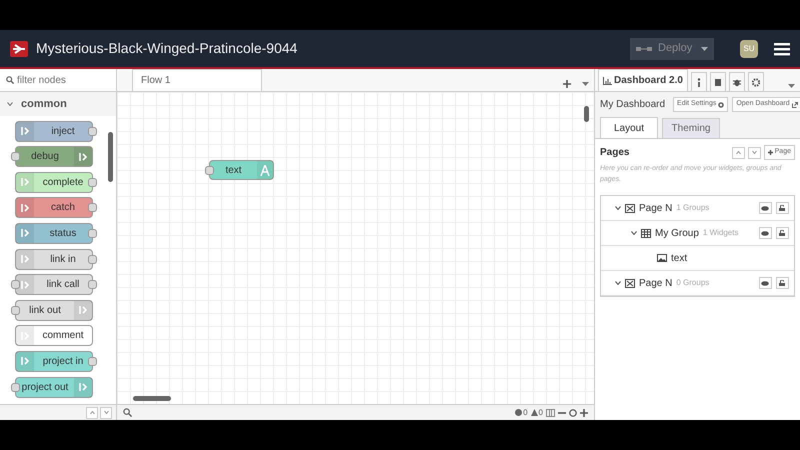 This screenshot has height=450, width=800. What do you see at coordinates (540, 412) in the screenshot?
I see `warning-count: 0` at bounding box center [540, 412].